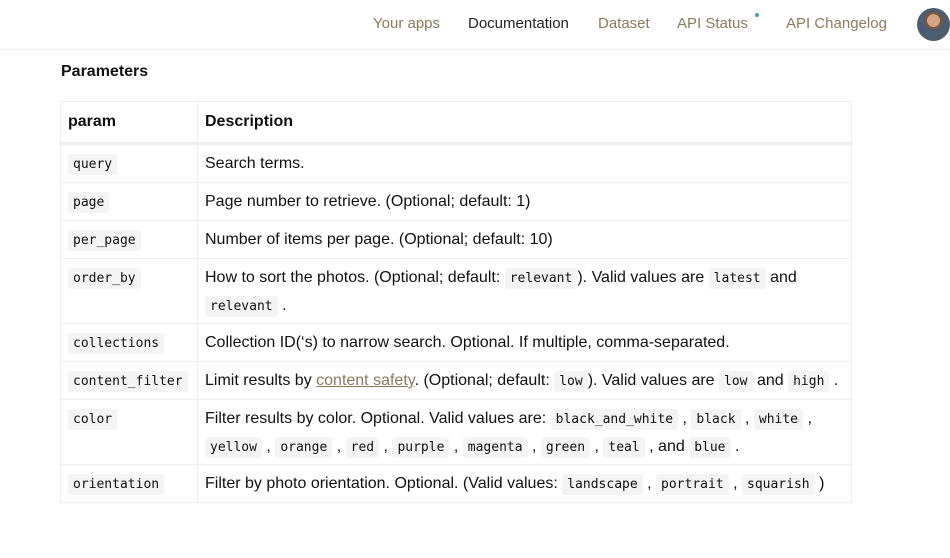 The image size is (950, 558). I want to click on param-code: collections, so click(116, 343).